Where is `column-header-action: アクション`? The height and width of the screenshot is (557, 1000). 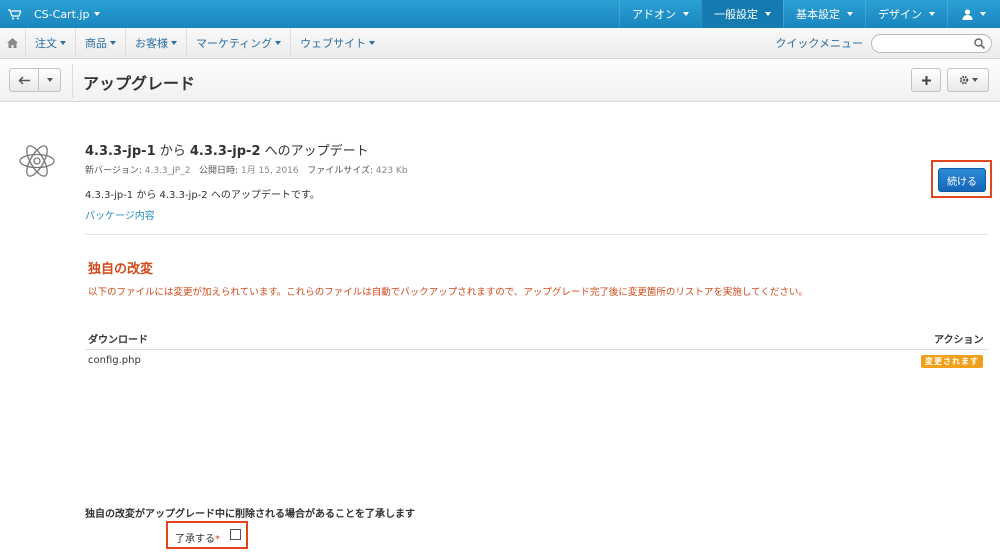
column-header-action: アクション is located at coordinates (959, 340).